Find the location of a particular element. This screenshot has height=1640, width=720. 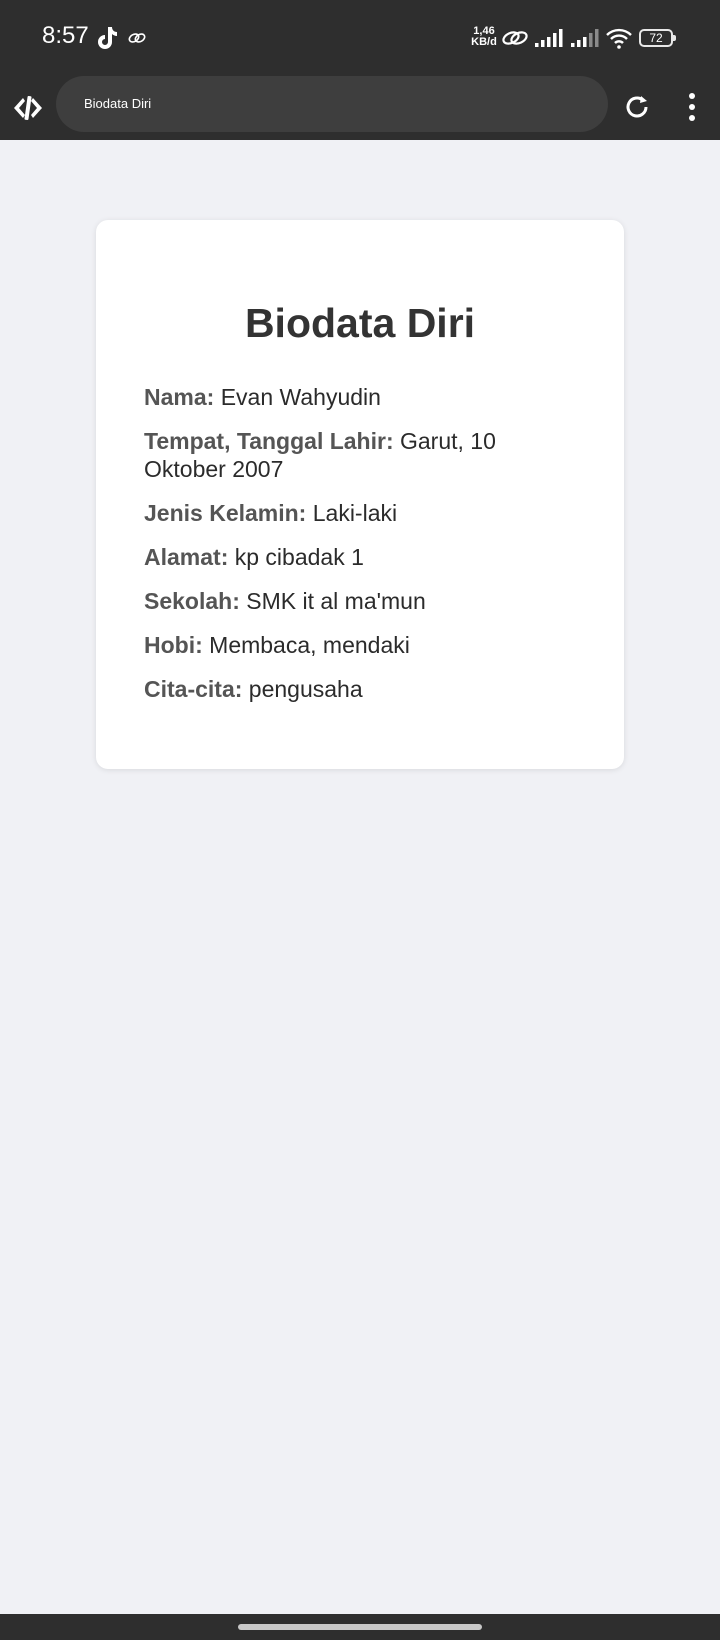

home-gesture-handle is located at coordinates (360, 1627).